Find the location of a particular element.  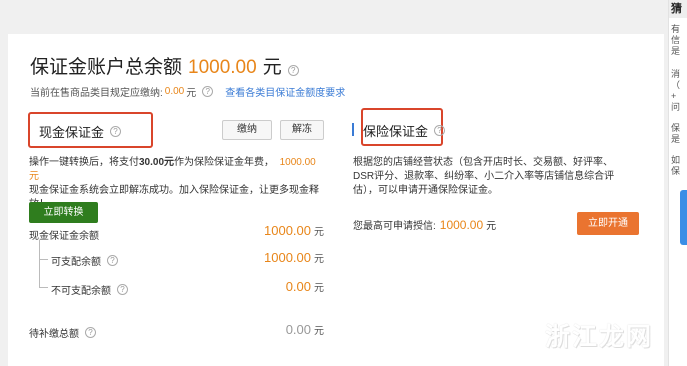

unavailable-balance-label: 不可支配余额 ? is located at coordinates (89, 289).